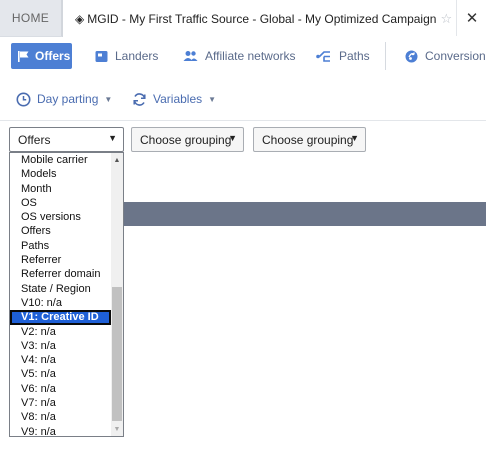 Image resolution: width=486 pixels, height=461 pixels. Describe the element at coordinates (53, 56) in the screenshot. I see `nav-offers-label: Offers` at that location.